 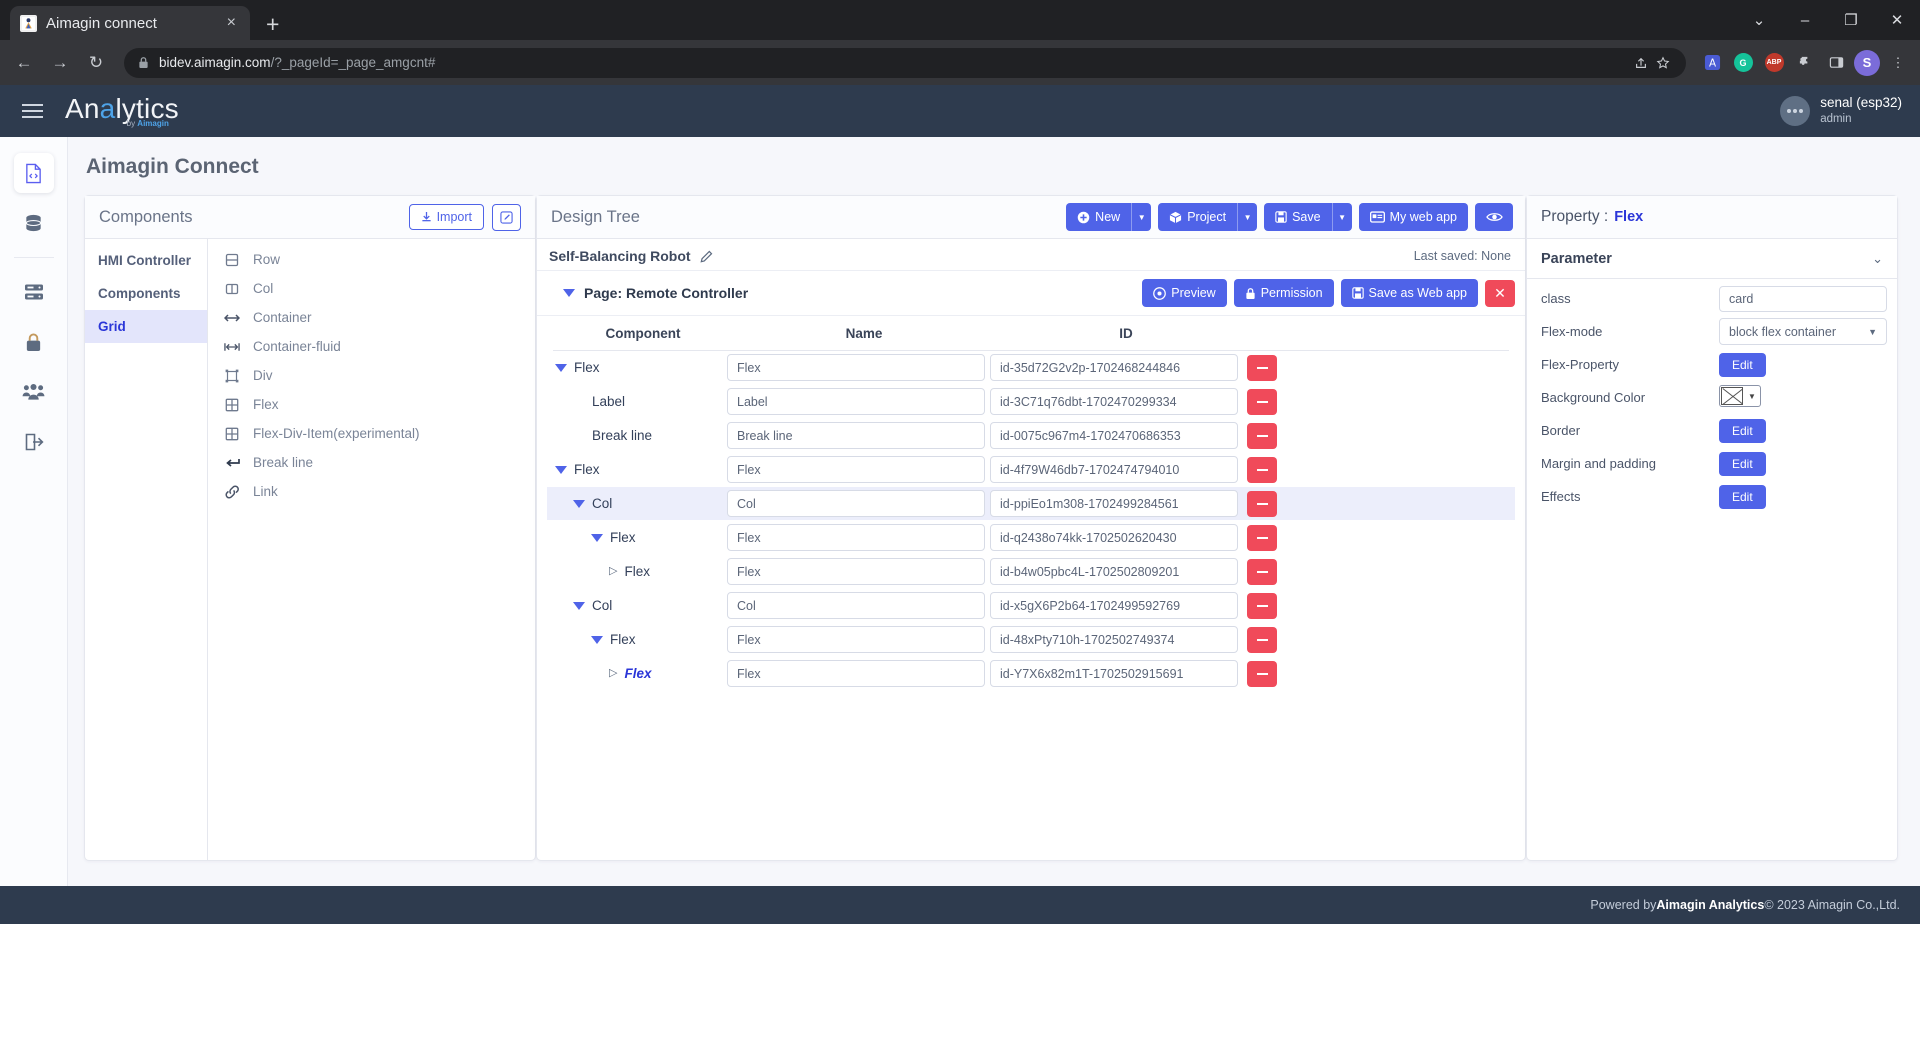 I want to click on component-item-flex-div-item: Flex-Div-Item(experimental), so click(x=371, y=433).